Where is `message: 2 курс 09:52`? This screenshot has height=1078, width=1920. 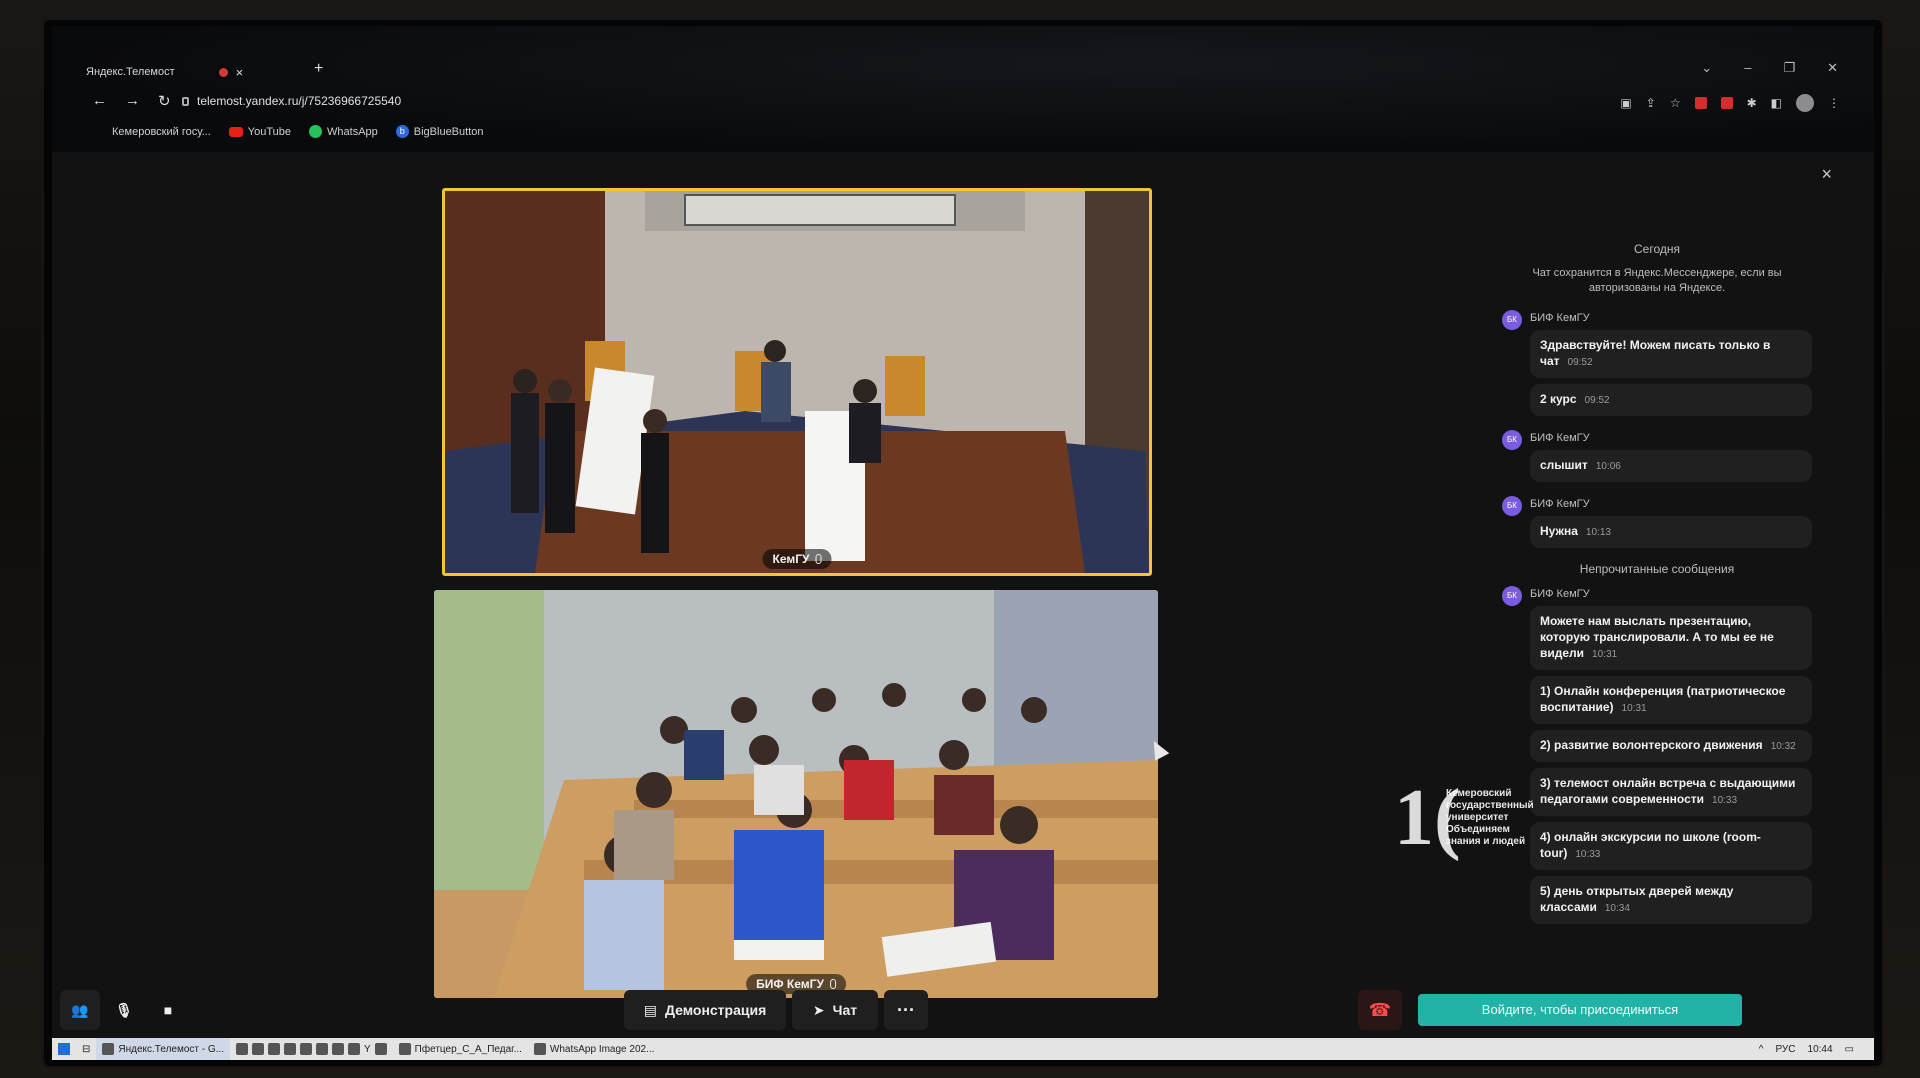
message: 2 курс 09:52 is located at coordinates (1671, 400).